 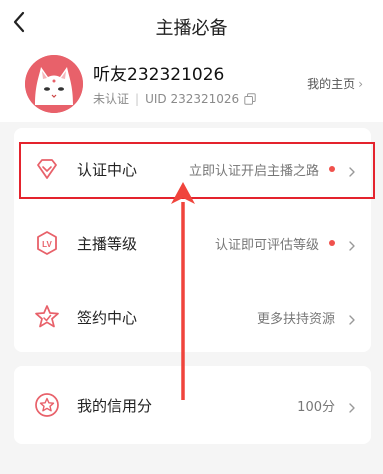 What do you see at coordinates (192, 98) in the screenshot?
I see `uid-text: UID 232321026` at bounding box center [192, 98].